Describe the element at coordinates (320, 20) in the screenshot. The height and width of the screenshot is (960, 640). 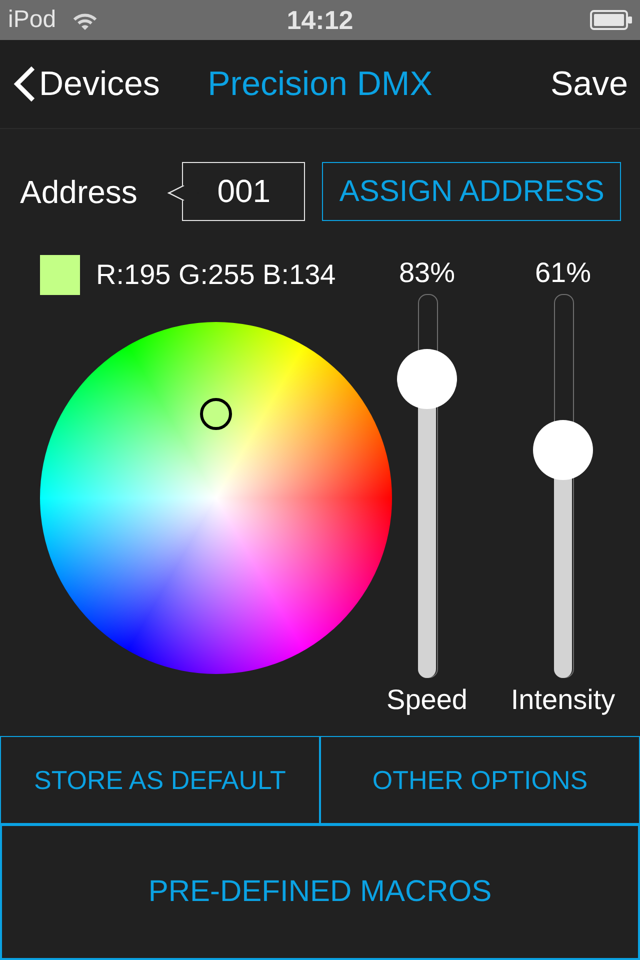
I see `status-time: 14:12` at that location.